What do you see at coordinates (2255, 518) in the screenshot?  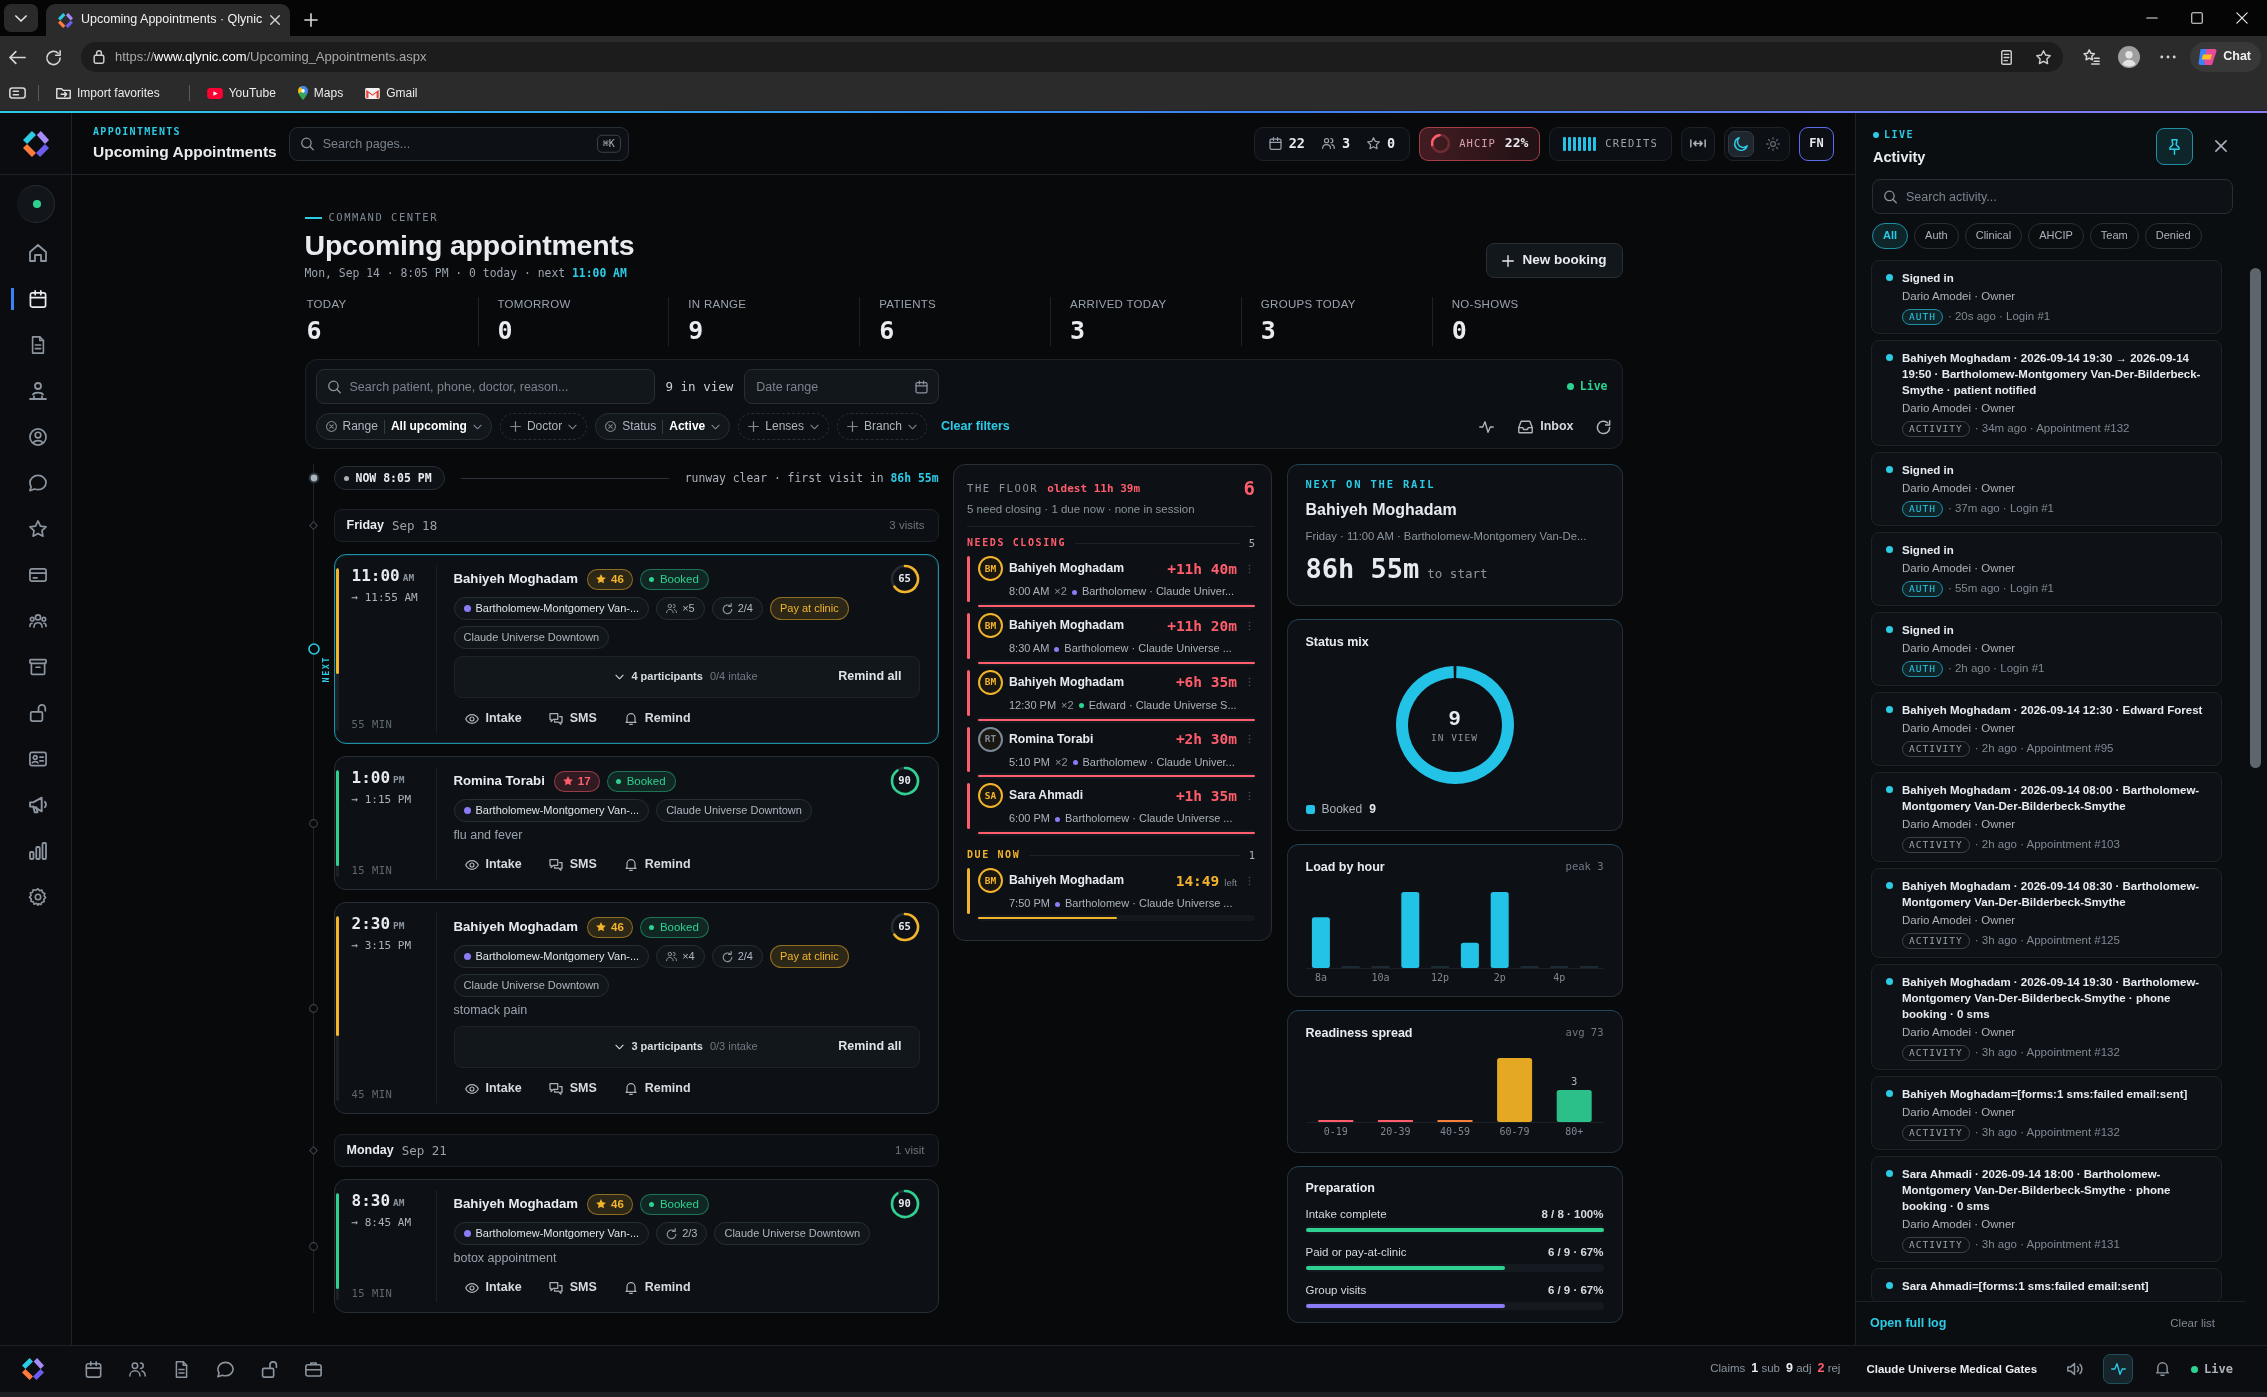 I see `scrollbar-thumb` at bounding box center [2255, 518].